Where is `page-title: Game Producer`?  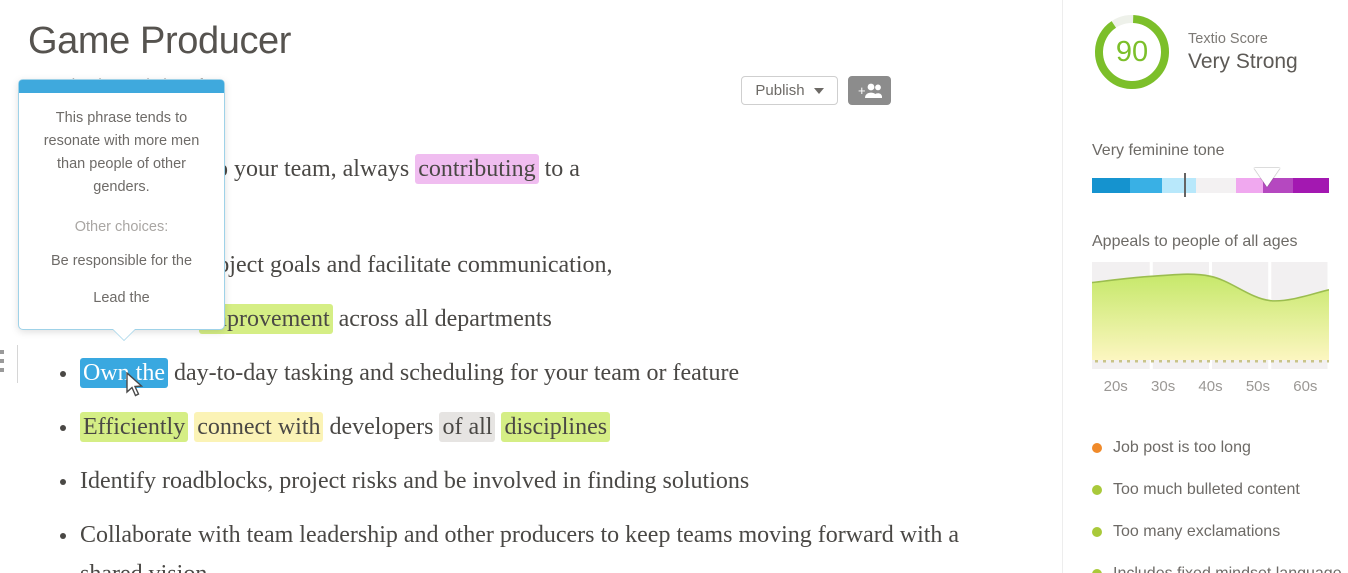 page-title: Game Producer is located at coordinates (160, 41).